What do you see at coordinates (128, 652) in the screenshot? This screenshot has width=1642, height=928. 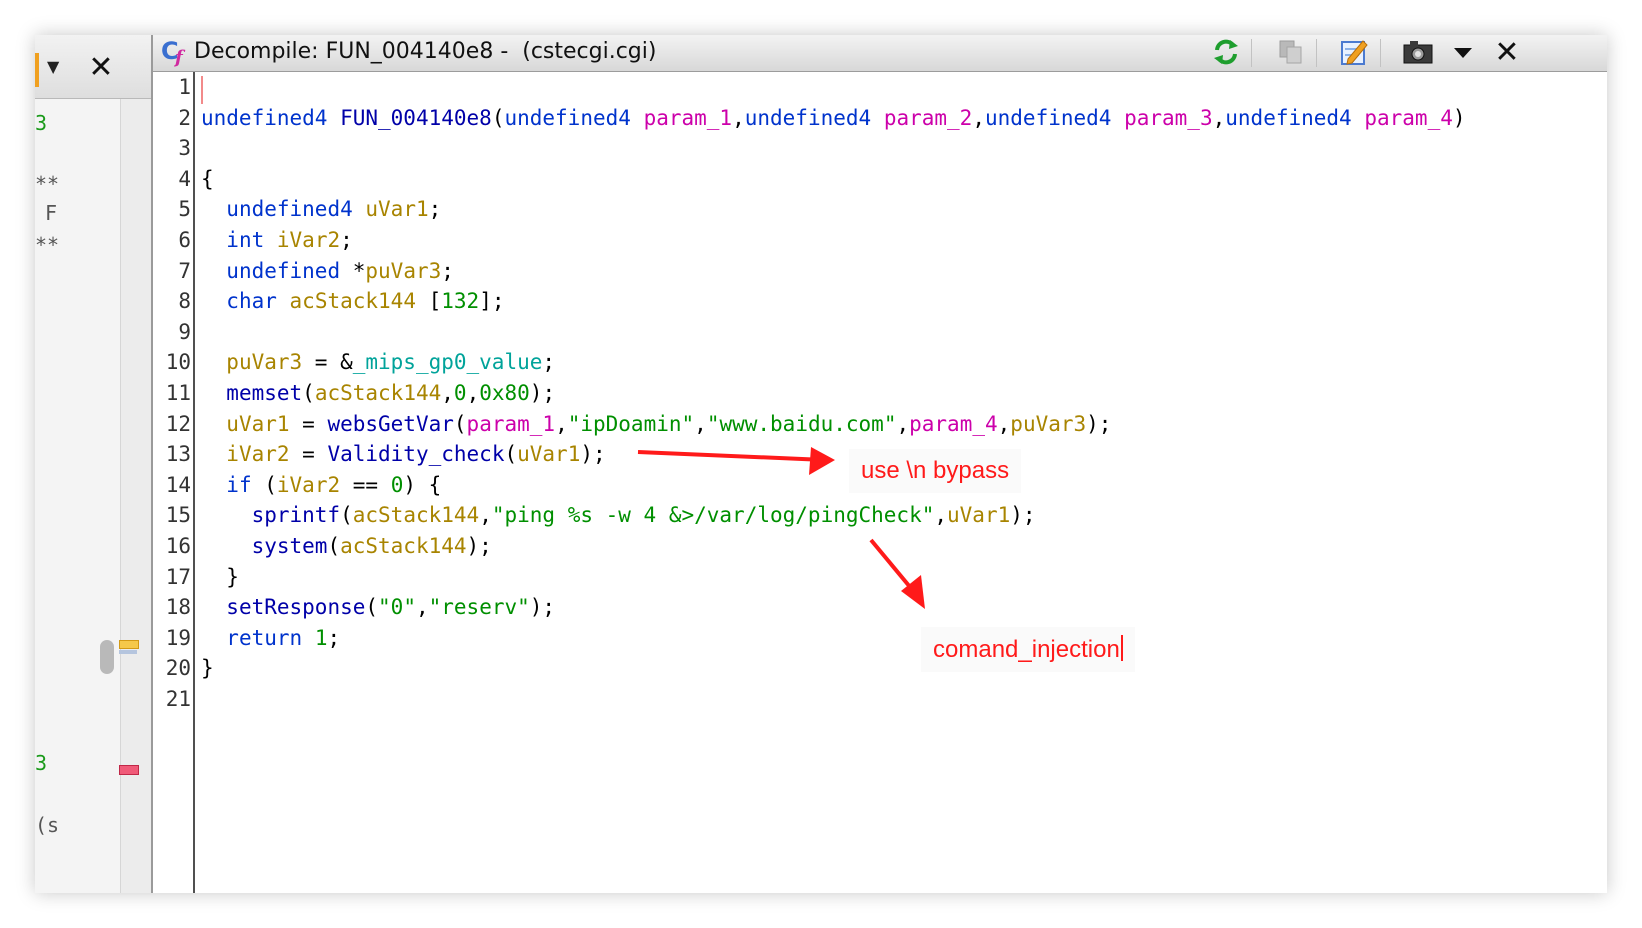 I see `overview-marker-selection` at bounding box center [128, 652].